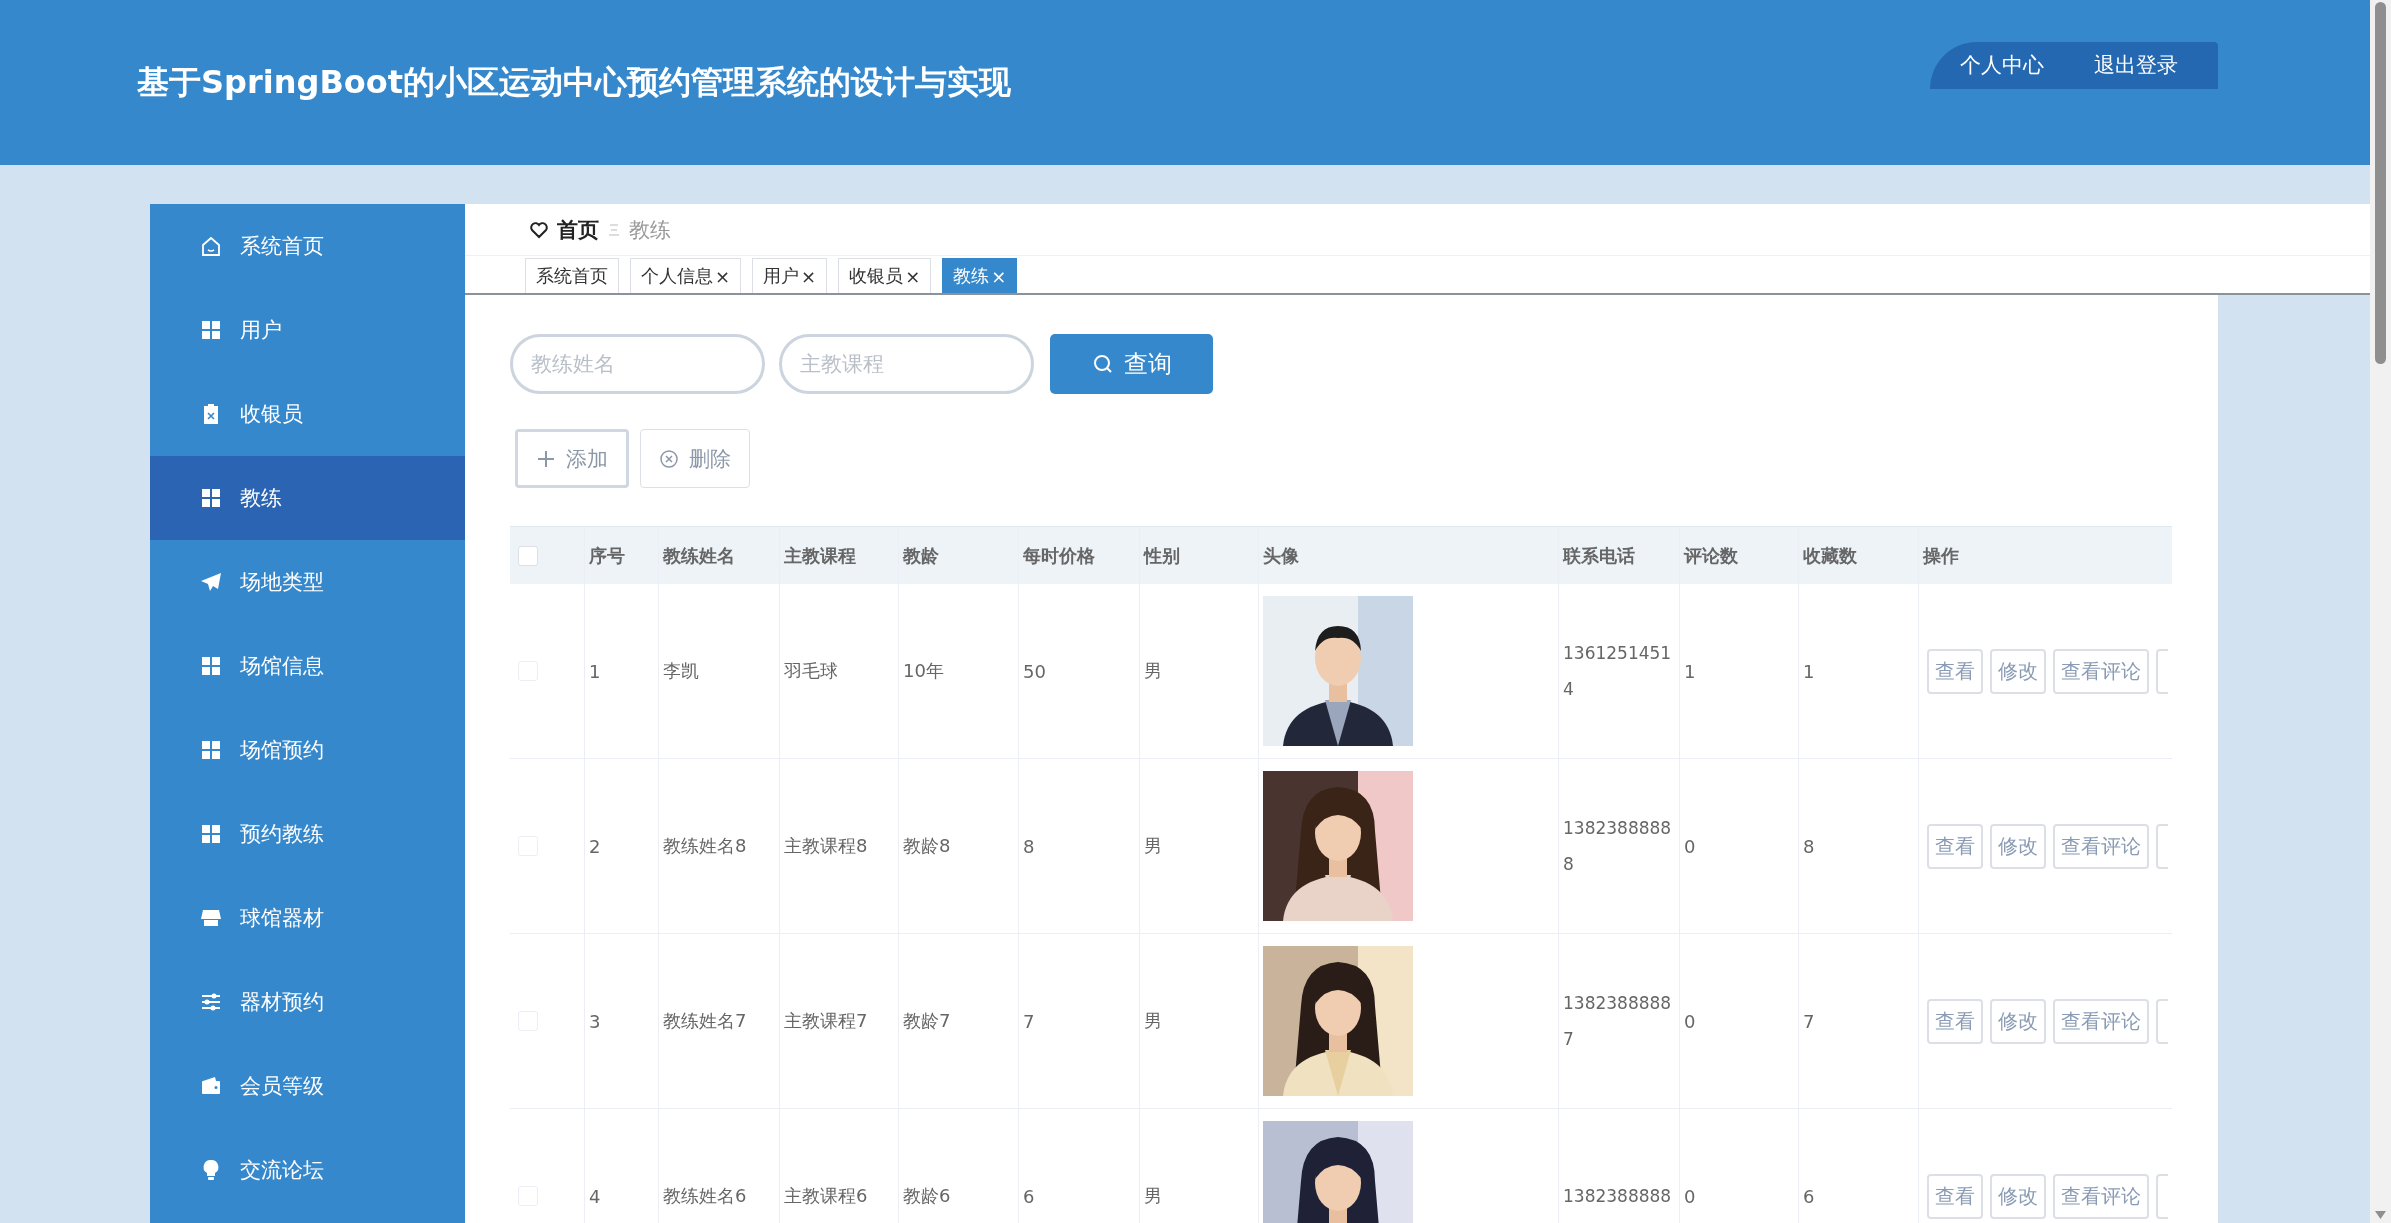  Describe the element at coordinates (307, 918) in the screenshot. I see `sidebar-item: 球馆器材` at that location.